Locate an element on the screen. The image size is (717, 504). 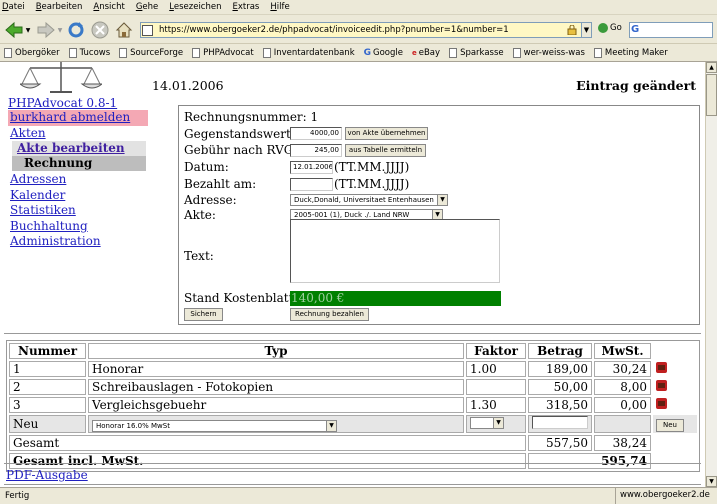
divider is located at coordinates (352, 484).